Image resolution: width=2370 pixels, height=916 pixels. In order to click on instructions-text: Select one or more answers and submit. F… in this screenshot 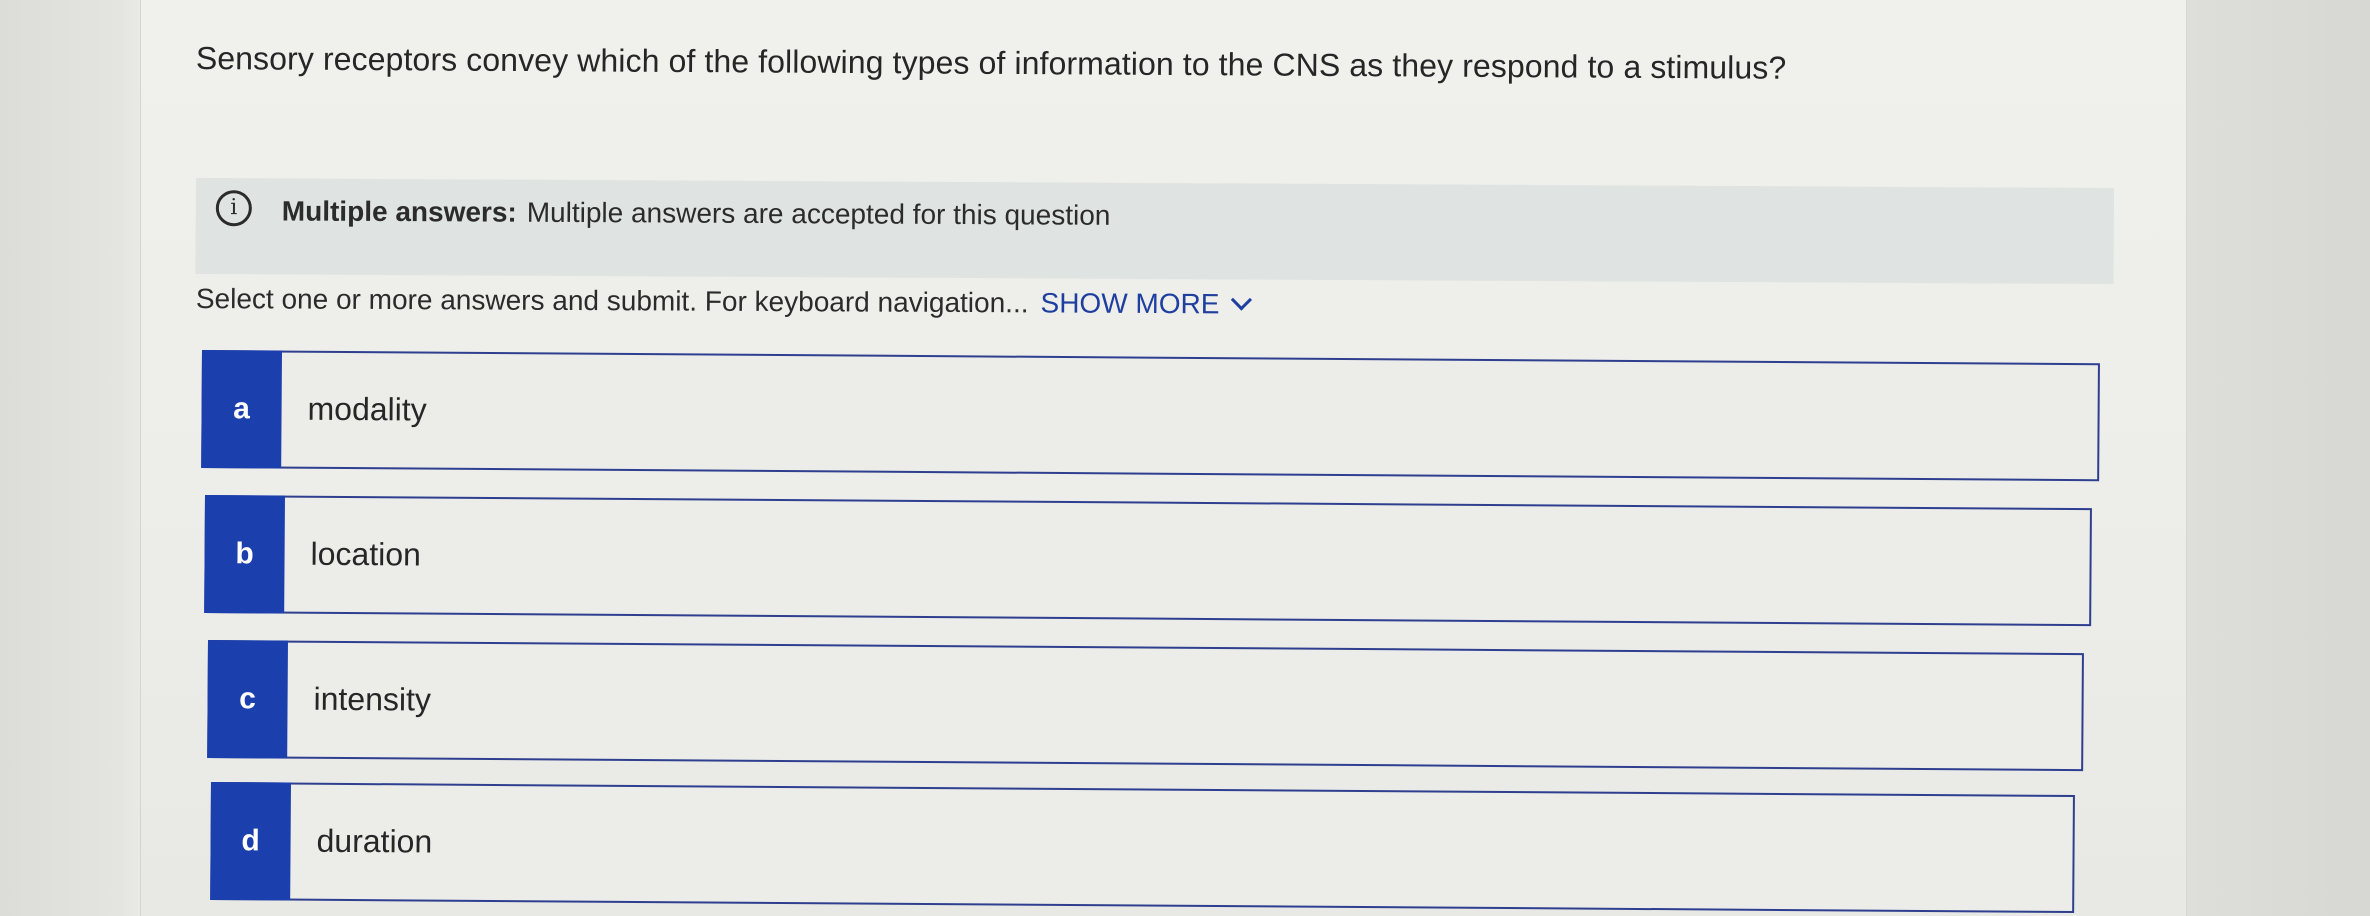, I will do `click(612, 301)`.